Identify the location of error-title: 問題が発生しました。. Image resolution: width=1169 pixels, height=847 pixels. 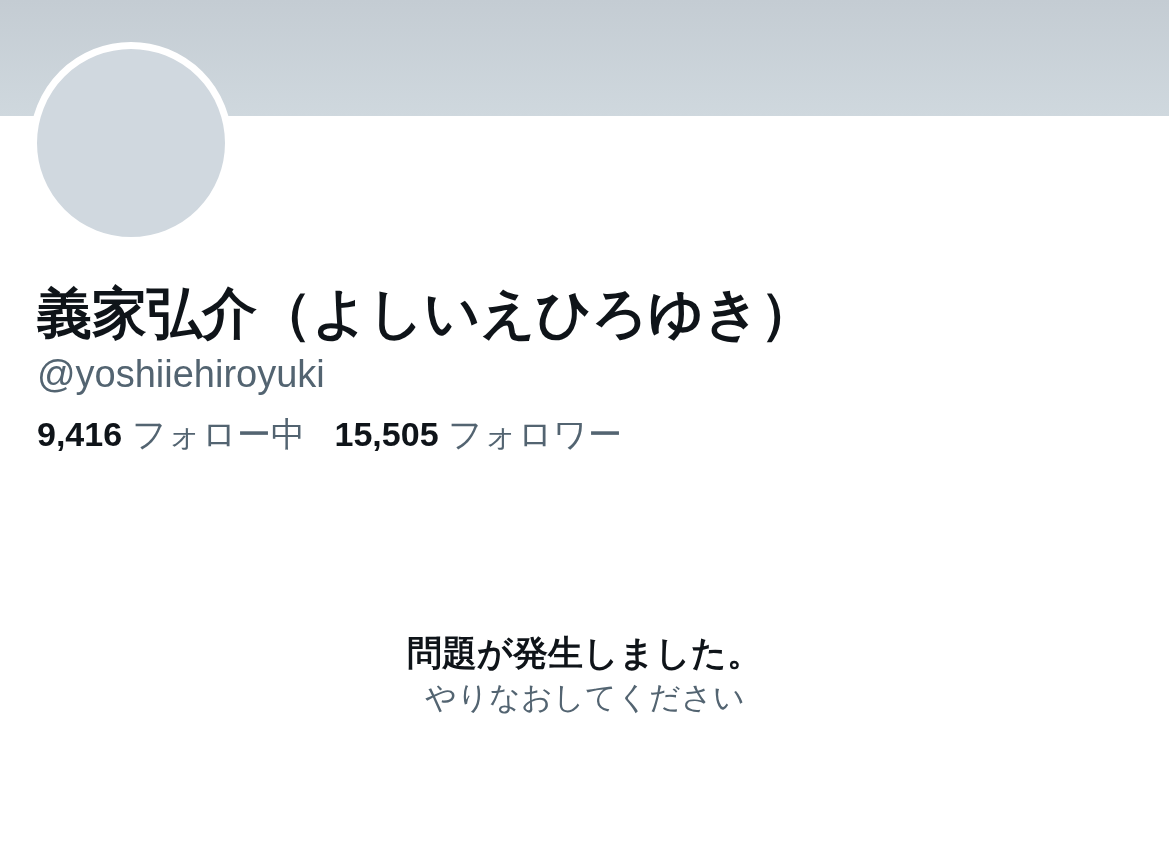
(584, 653).